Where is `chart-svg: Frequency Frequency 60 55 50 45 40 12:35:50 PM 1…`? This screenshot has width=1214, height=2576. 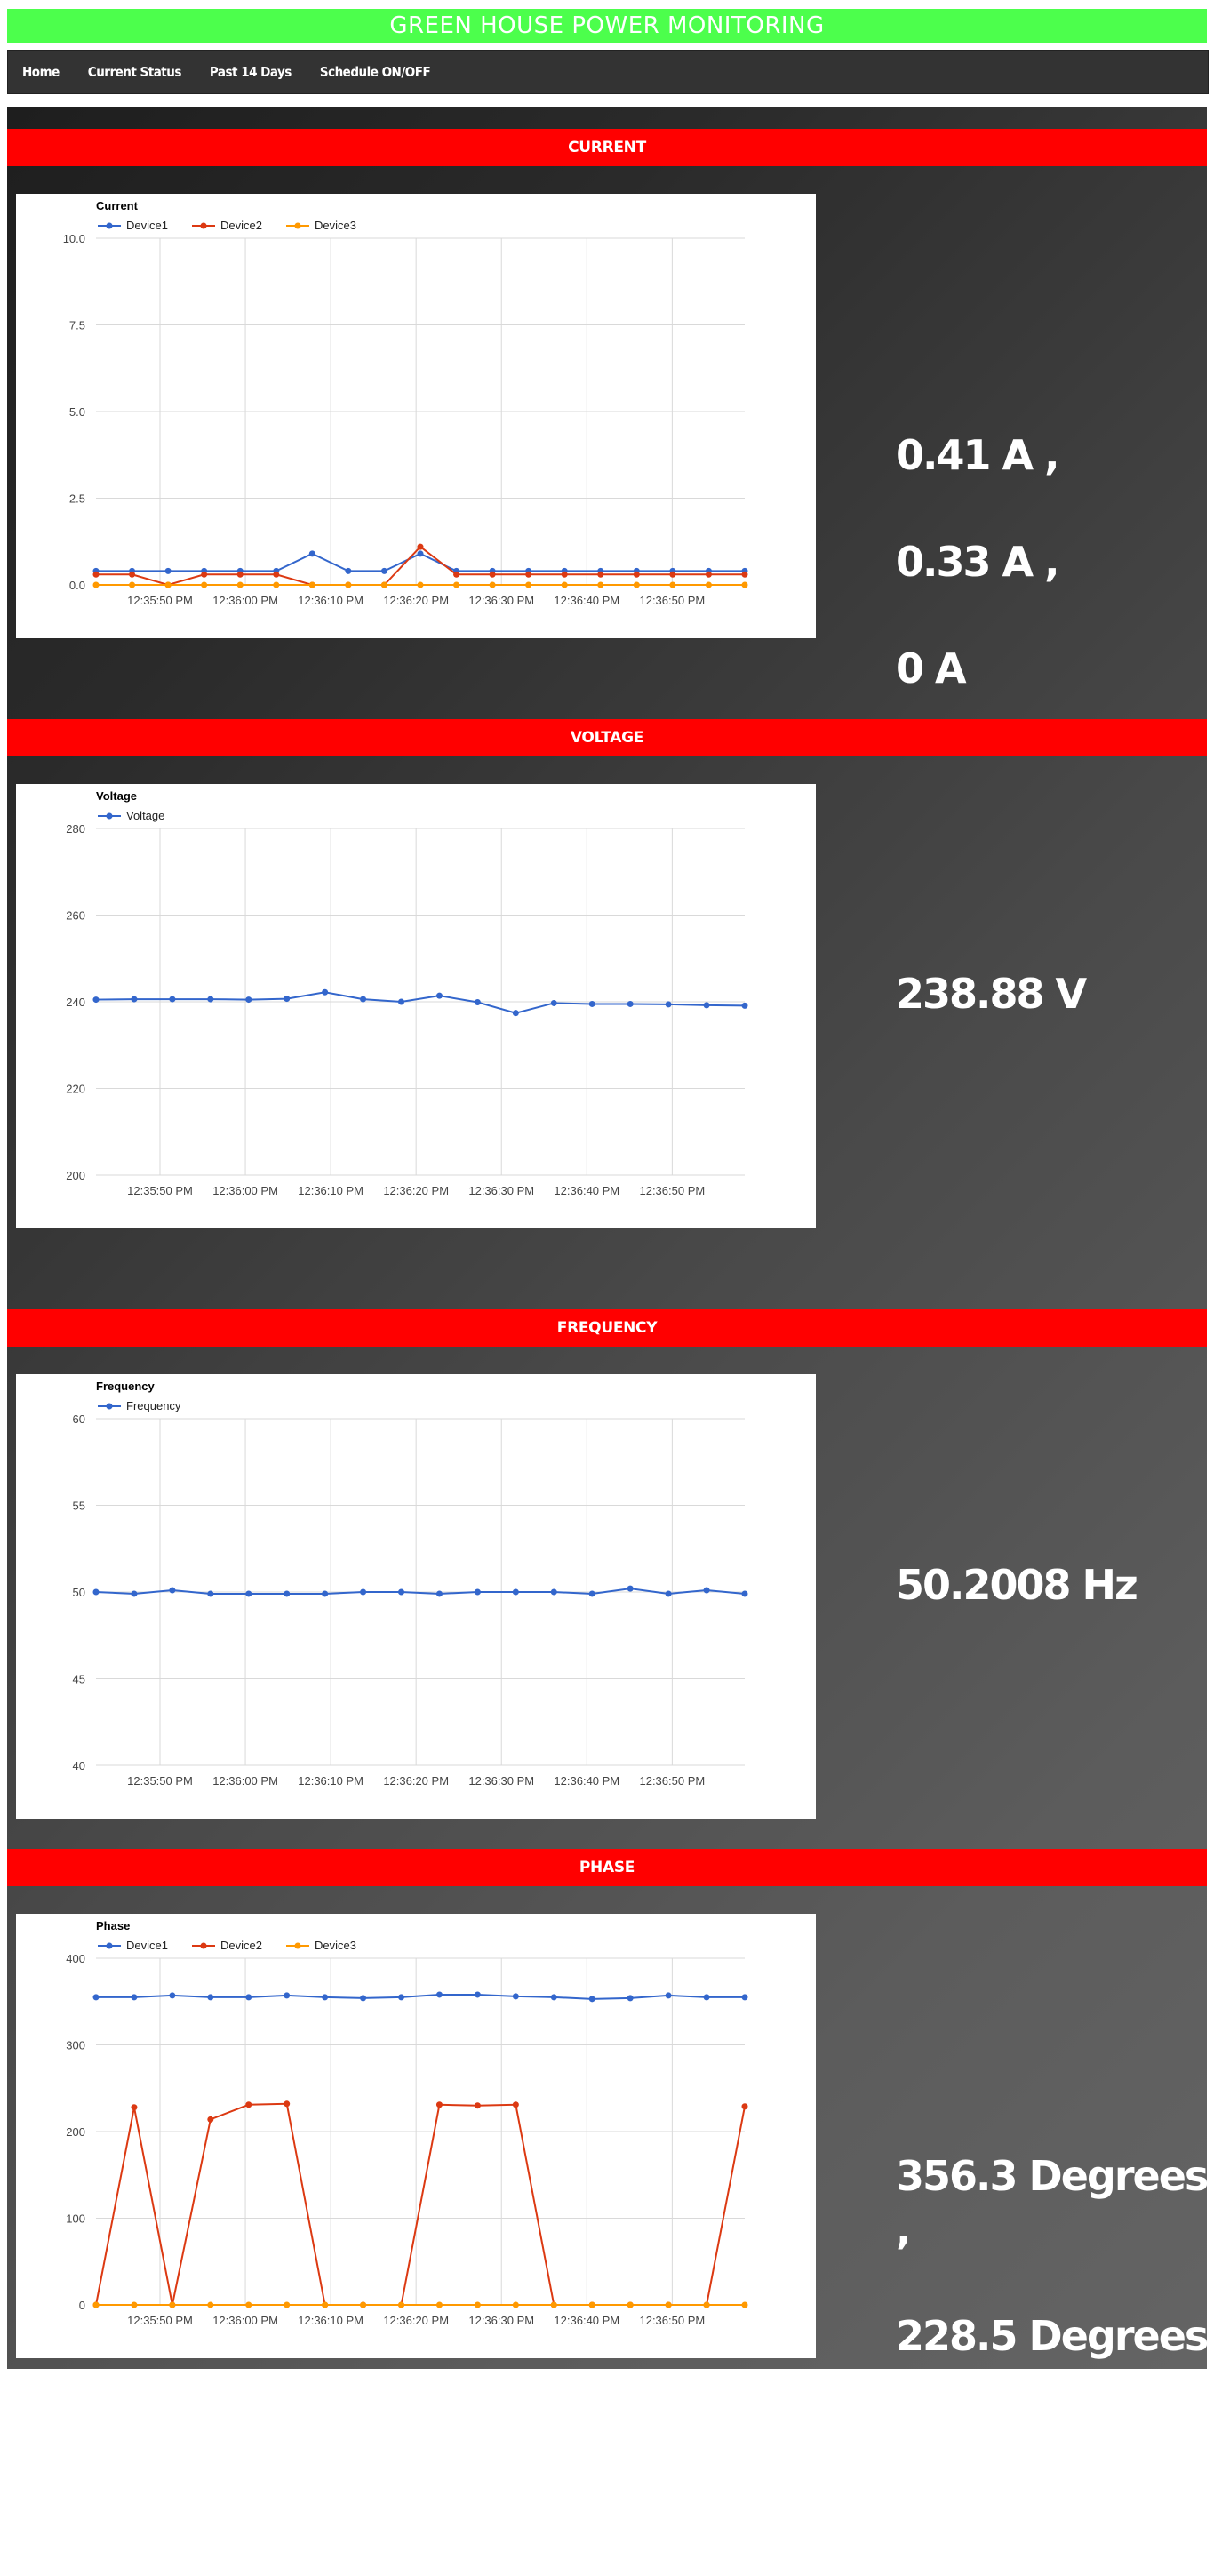 chart-svg: Frequency Frequency 60 55 50 45 40 12:35:50 PM 1… is located at coordinates (410, 1584).